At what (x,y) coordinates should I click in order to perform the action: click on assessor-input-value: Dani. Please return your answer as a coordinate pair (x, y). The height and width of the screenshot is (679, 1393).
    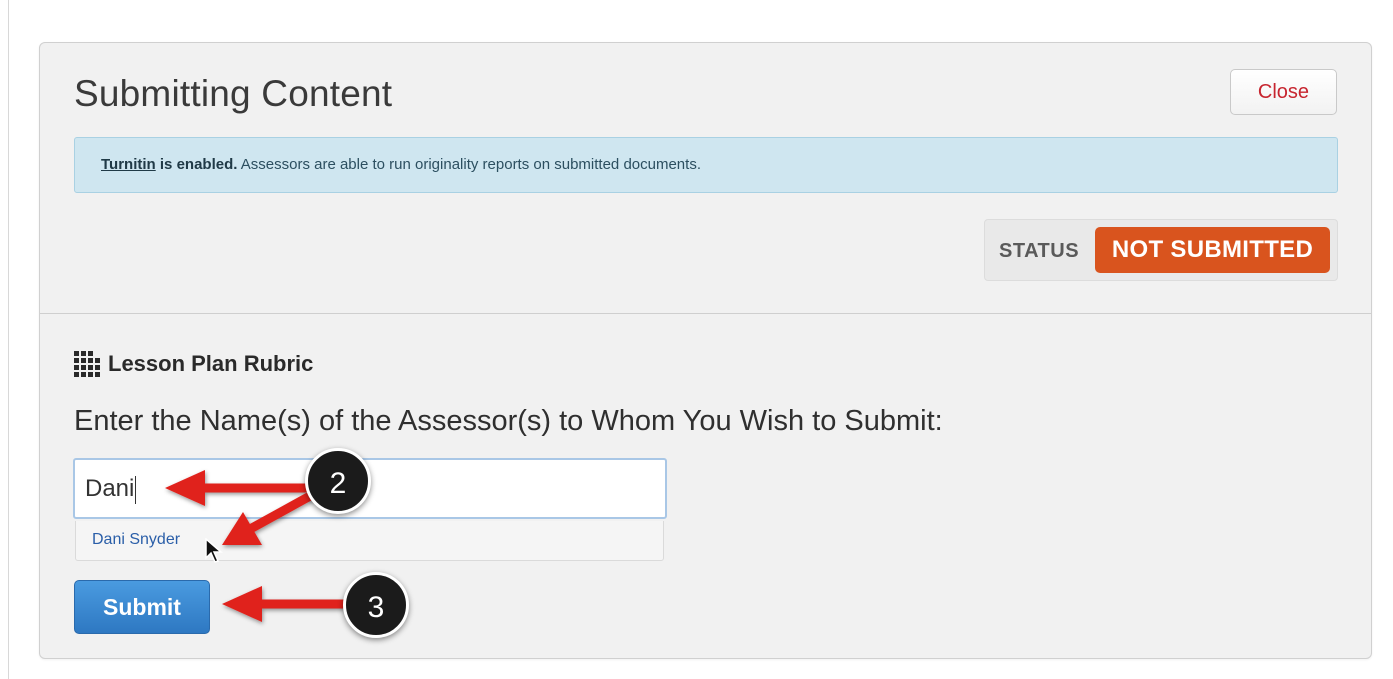
    Looking at the image, I should click on (110, 488).